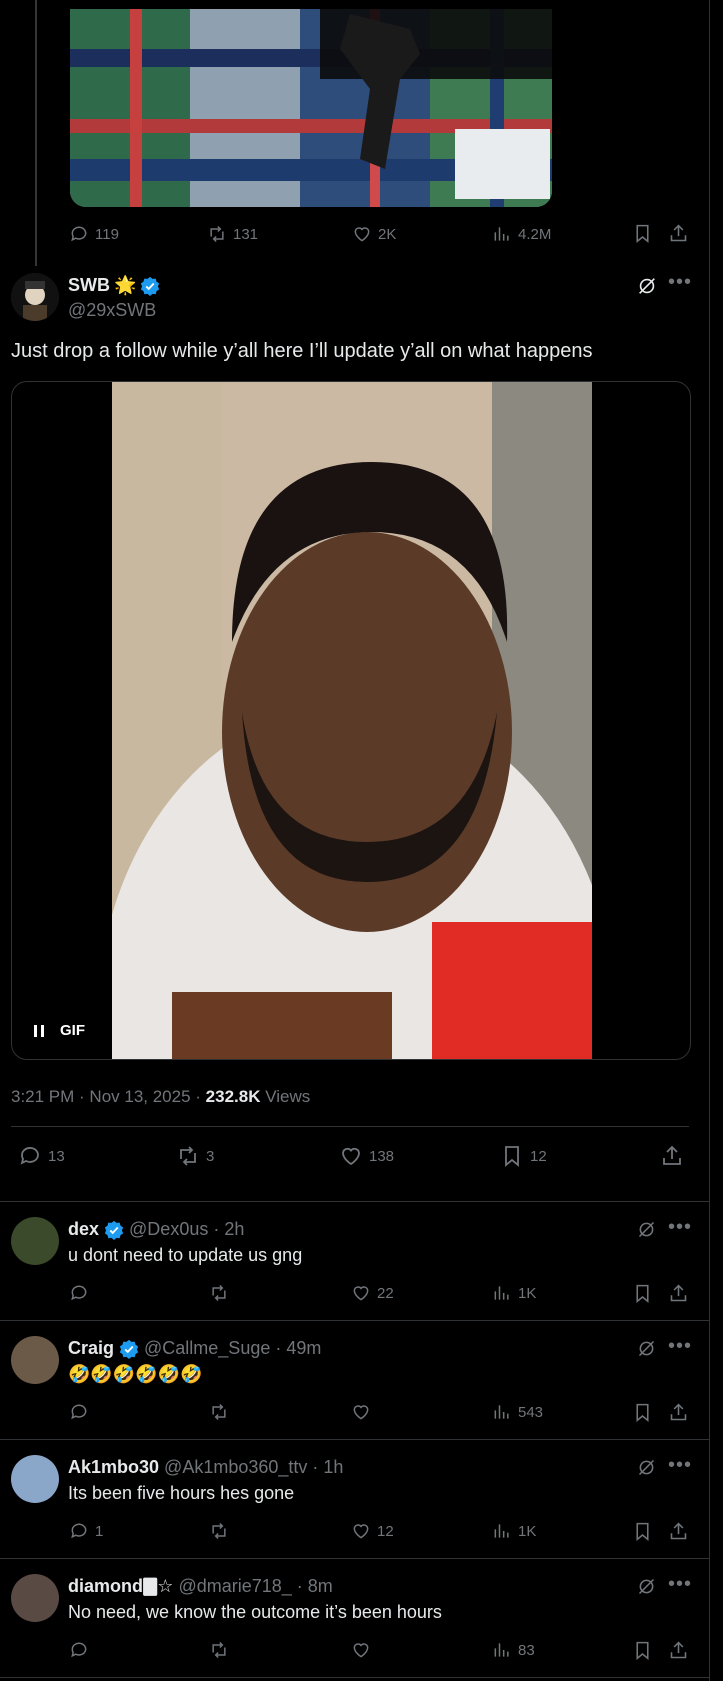  I want to click on author-name: Ak1mbo30, so click(113, 1467).